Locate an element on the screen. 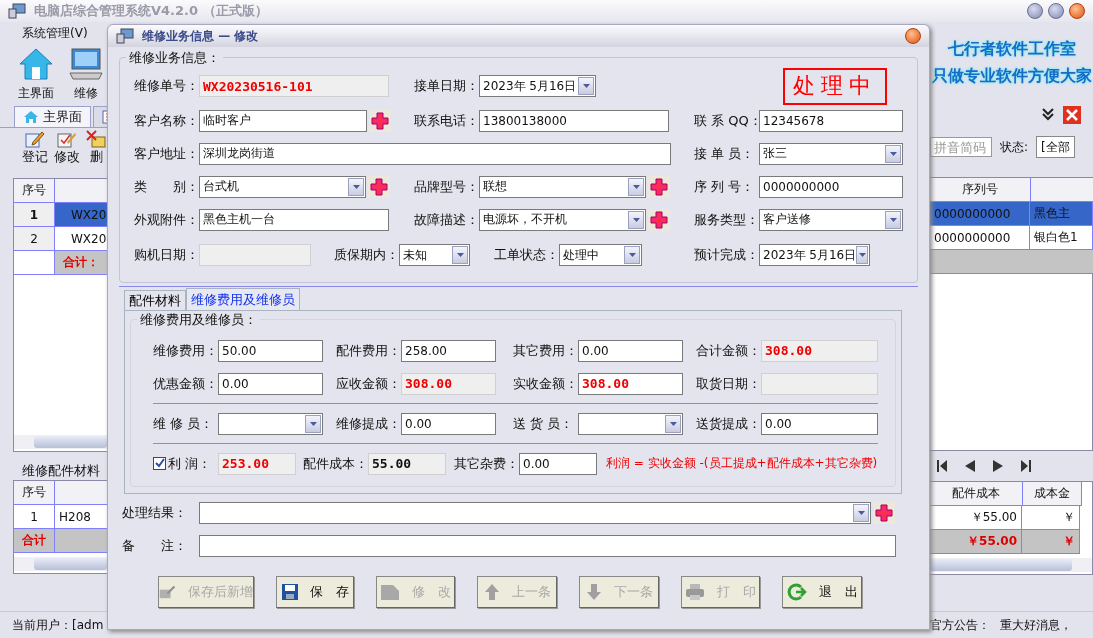 This screenshot has height=638, width=1093. toolbar-label: 修改 is located at coordinates (67, 157).